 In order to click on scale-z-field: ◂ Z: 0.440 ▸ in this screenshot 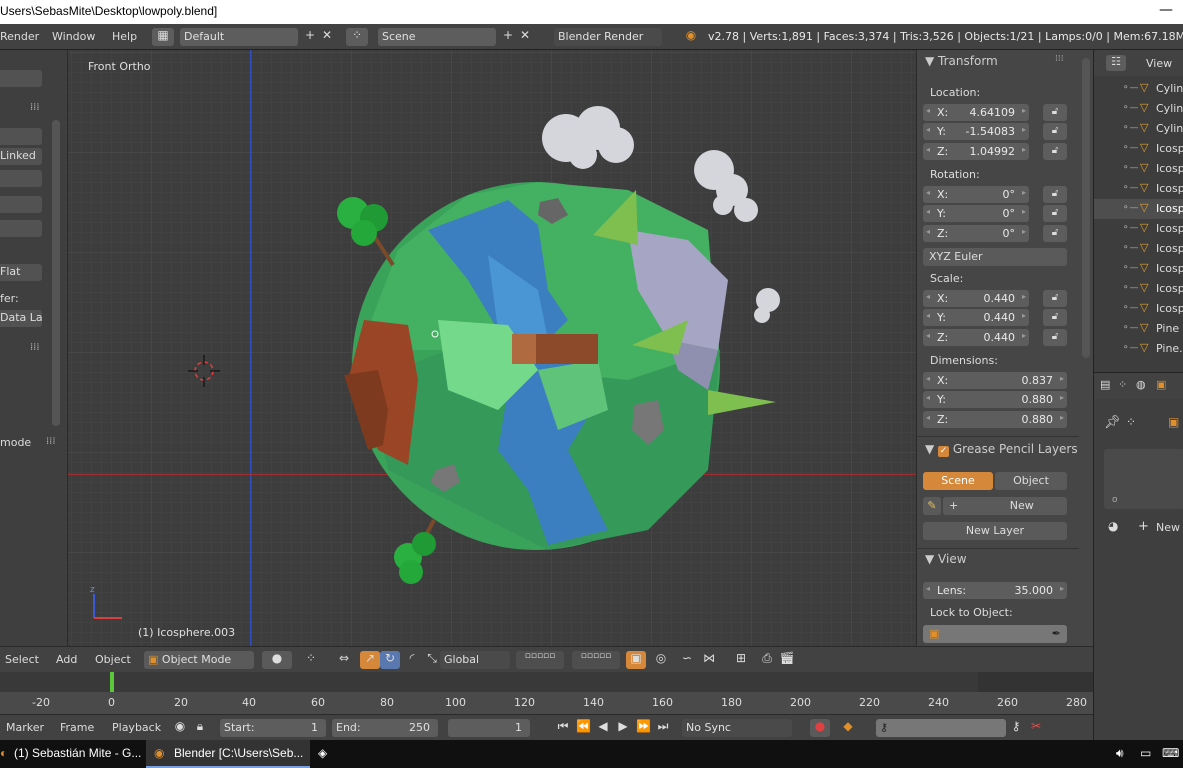, I will do `click(976, 337)`.